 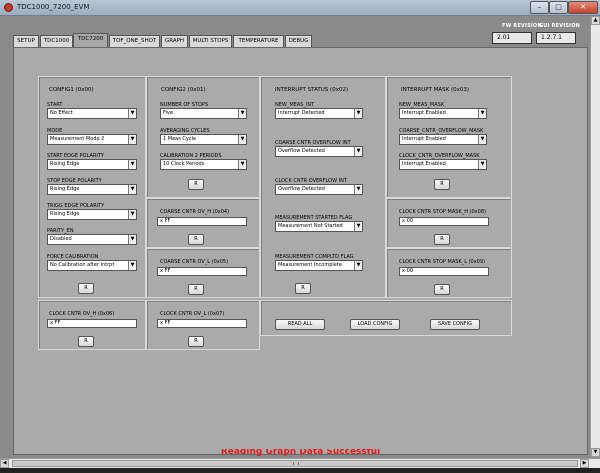 What do you see at coordinates (65, 189) in the screenshot?
I see `stop-edge-value: Rising Edge` at bounding box center [65, 189].